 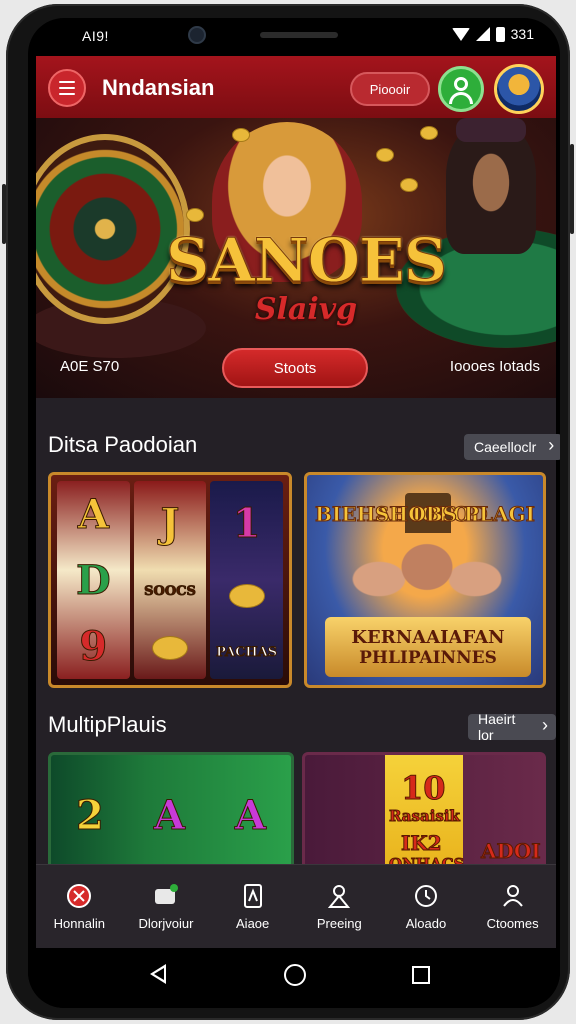 I want to click on hat-decoration, so click(x=491, y=130).